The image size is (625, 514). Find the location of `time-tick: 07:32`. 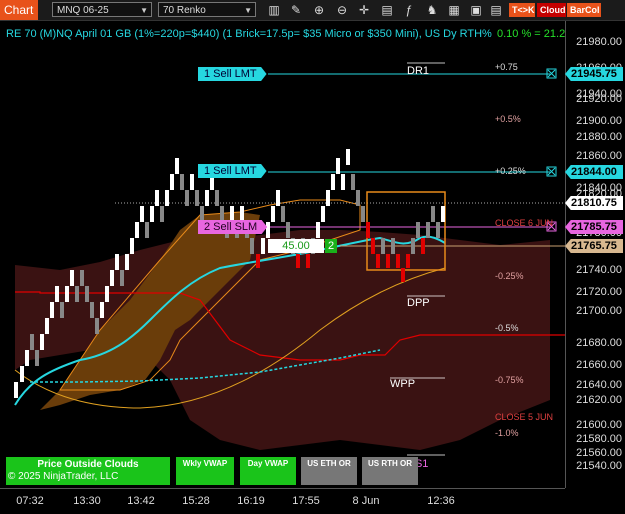

time-tick: 07:32 is located at coordinates (30, 501).